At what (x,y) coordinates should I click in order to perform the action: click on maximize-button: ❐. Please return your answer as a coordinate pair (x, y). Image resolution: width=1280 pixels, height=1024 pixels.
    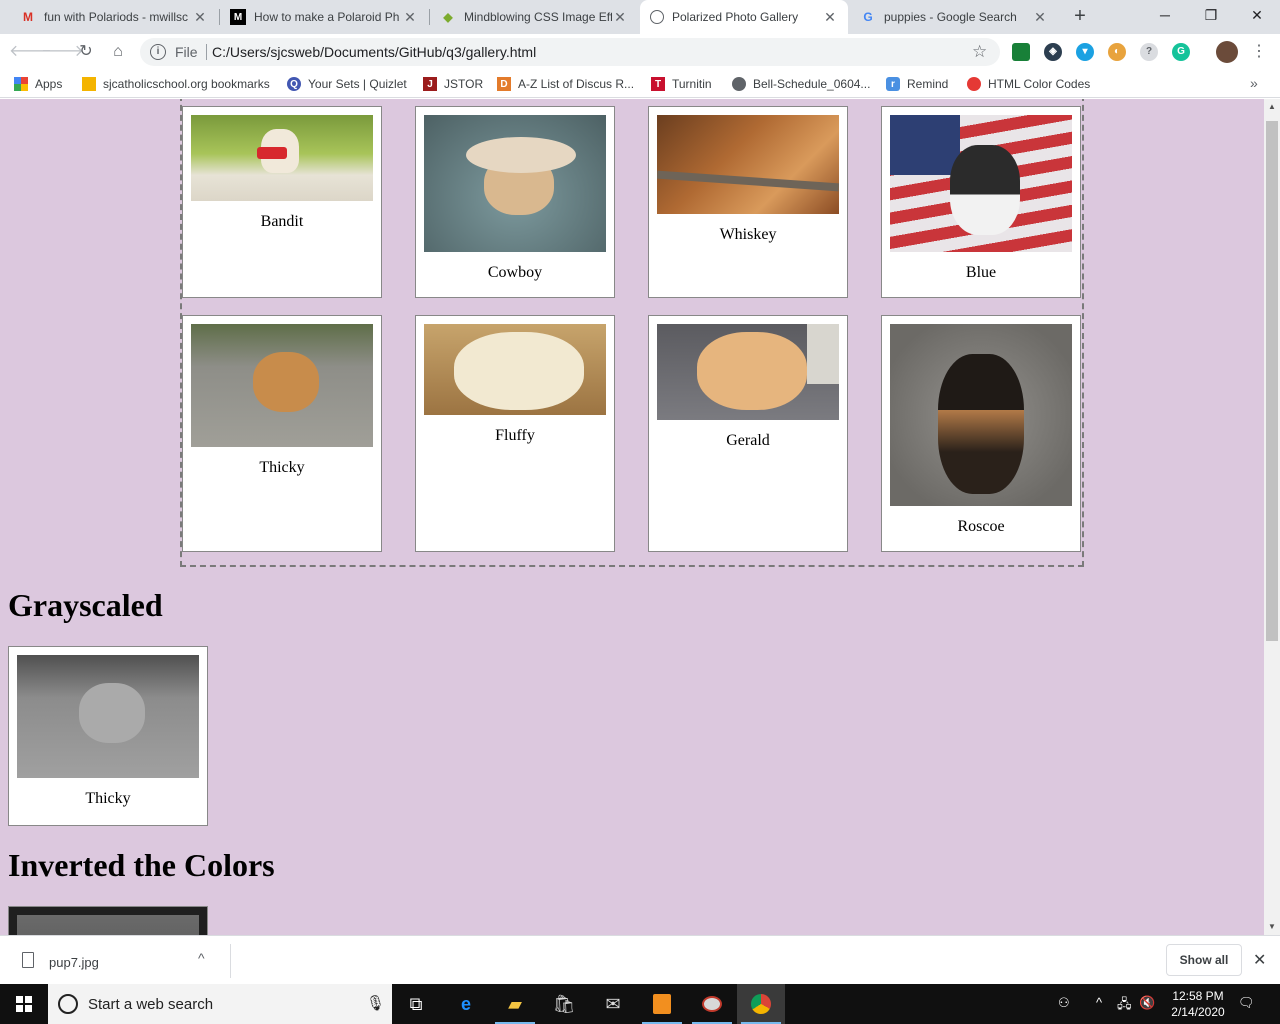
    Looking at the image, I should click on (1211, 15).